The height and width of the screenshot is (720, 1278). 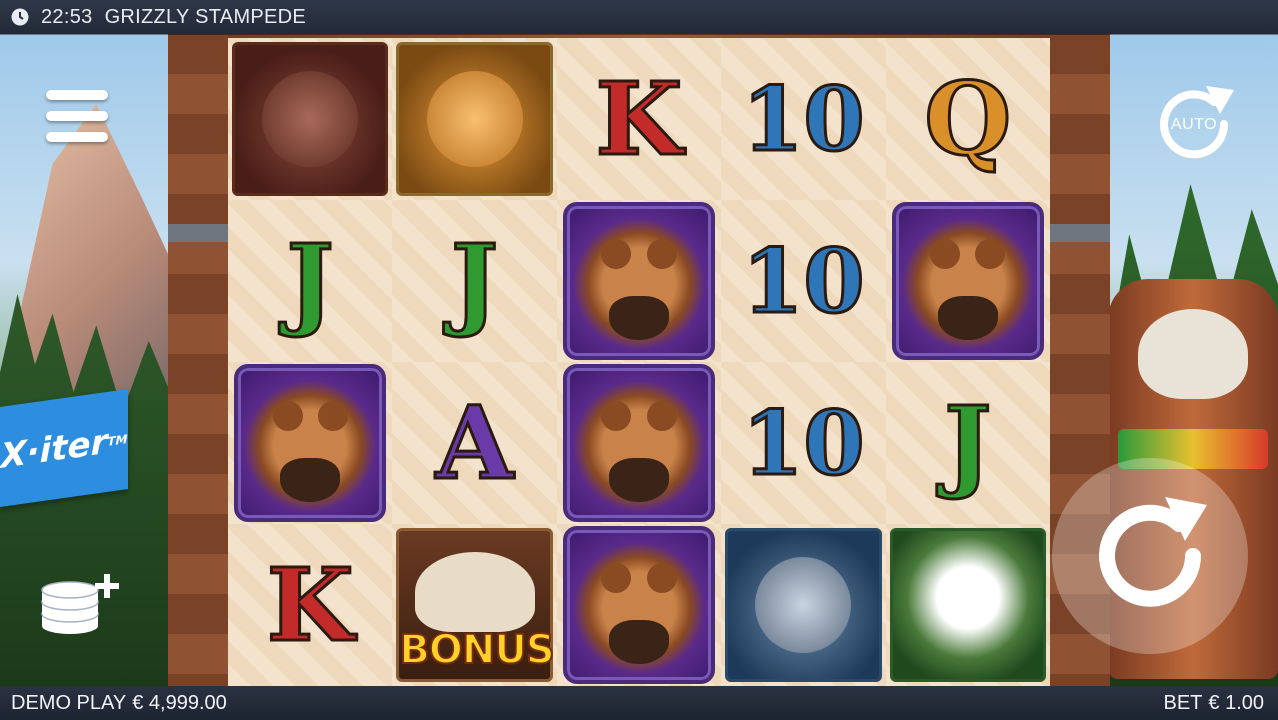 I want to click on symbol-q: Q, so click(x=967, y=119).